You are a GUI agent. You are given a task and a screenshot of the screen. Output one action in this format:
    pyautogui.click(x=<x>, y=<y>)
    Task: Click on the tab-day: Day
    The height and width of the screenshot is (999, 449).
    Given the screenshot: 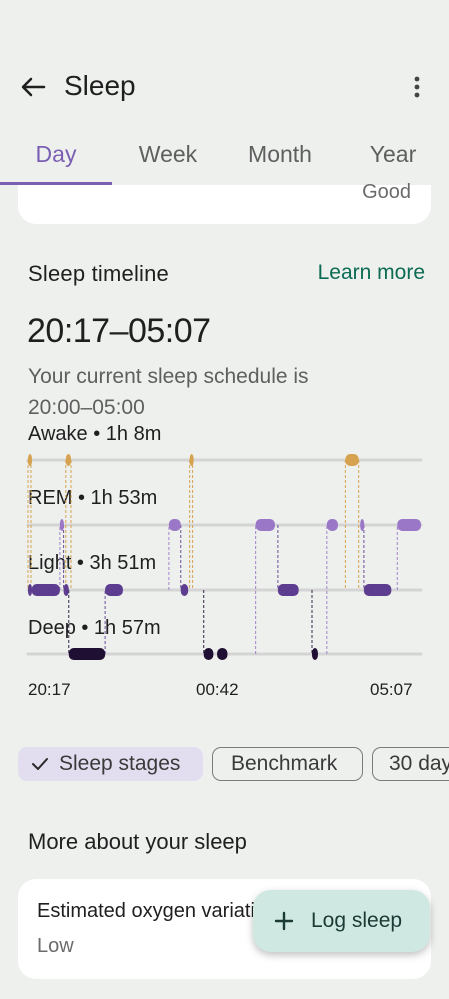 What is the action you would take?
    pyautogui.click(x=56, y=154)
    